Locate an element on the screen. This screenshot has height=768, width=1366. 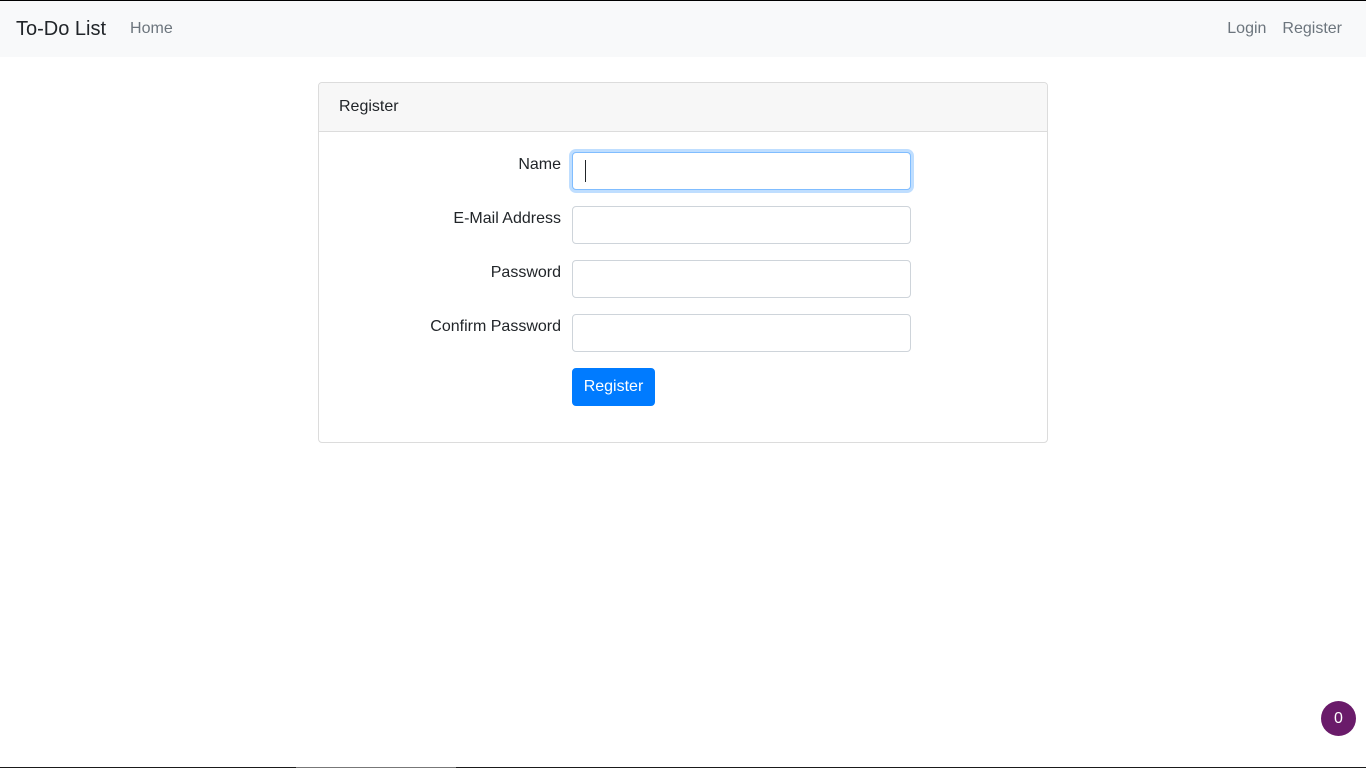
confirm-password-label: Confirm Password is located at coordinates (495, 326).